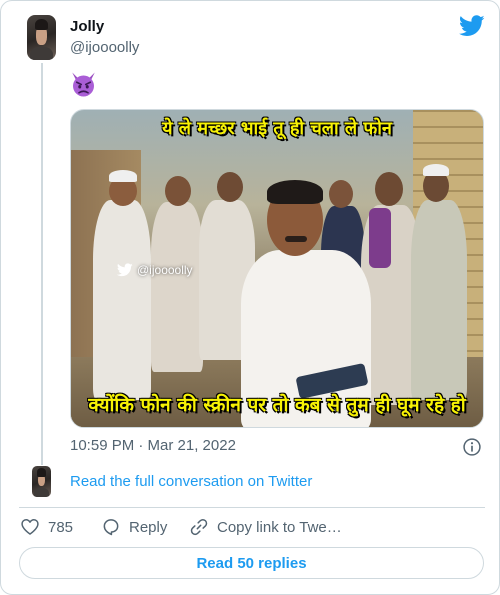 The height and width of the screenshot is (595, 500). What do you see at coordinates (191, 481) in the screenshot?
I see `read-conversation-link: Read the full conversation on Twitter` at bounding box center [191, 481].